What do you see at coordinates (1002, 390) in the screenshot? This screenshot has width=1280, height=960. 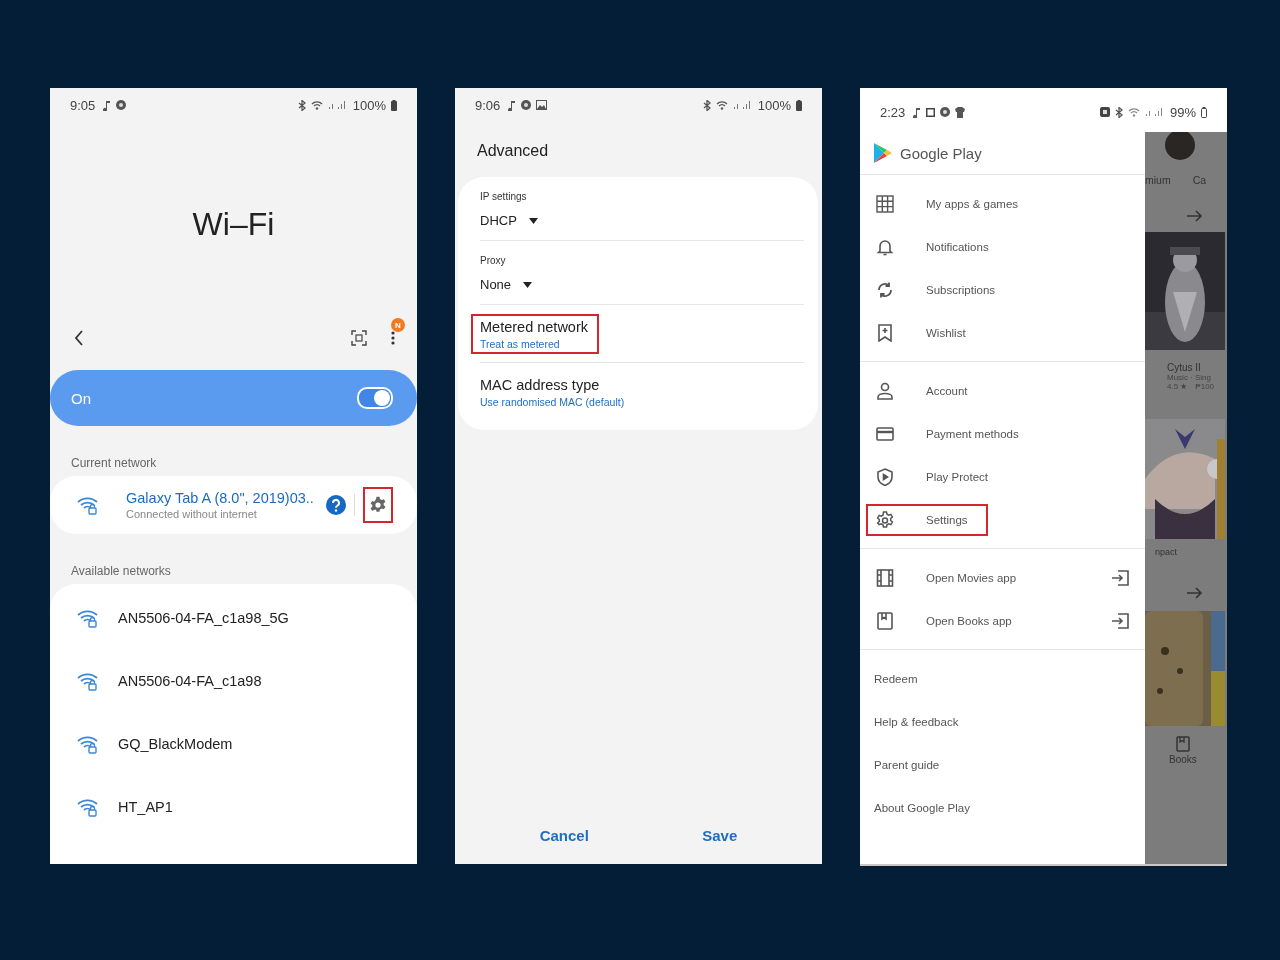 I see `drawer-item: Account` at bounding box center [1002, 390].